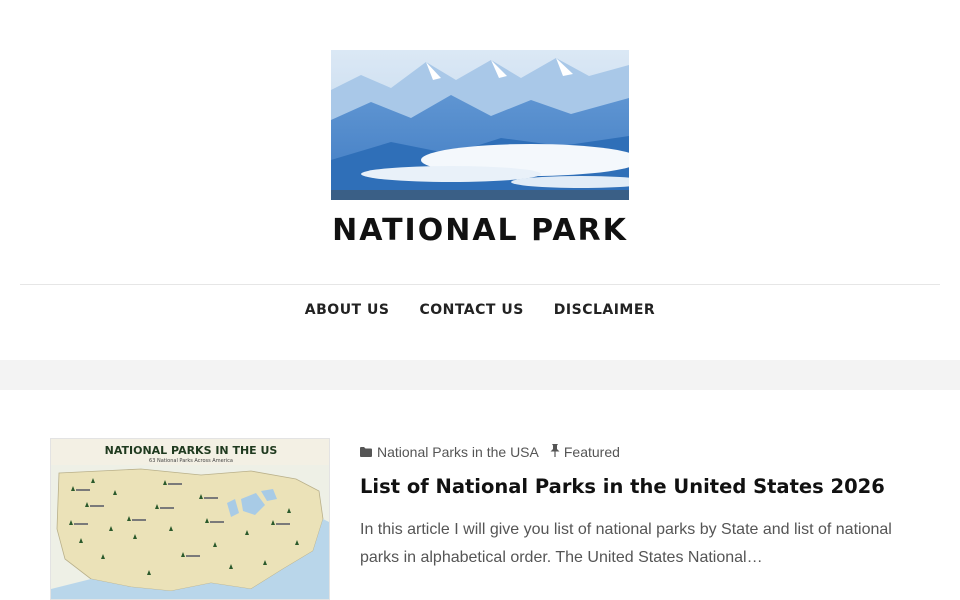 The width and height of the screenshot is (960, 600). I want to click on site-title: NATIONAL PARK, so click(480, 230).